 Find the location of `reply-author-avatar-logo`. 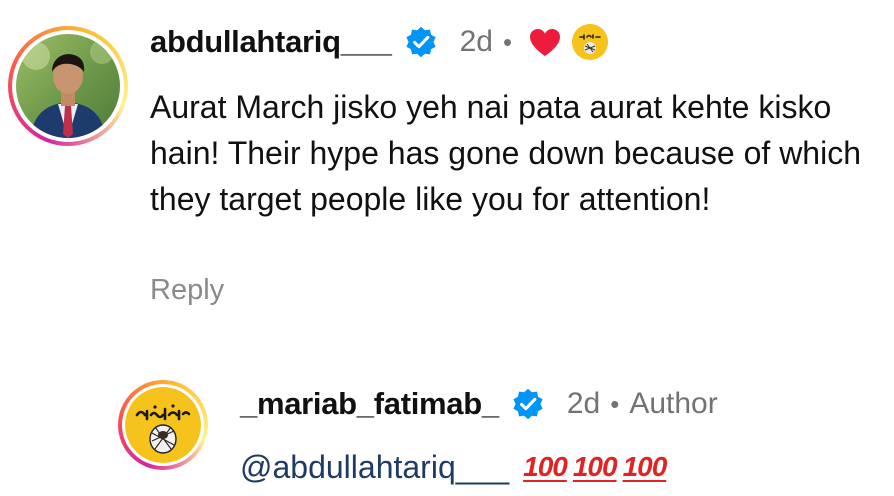

reply-author-avatar-logo is located at coordinates (163, 425).